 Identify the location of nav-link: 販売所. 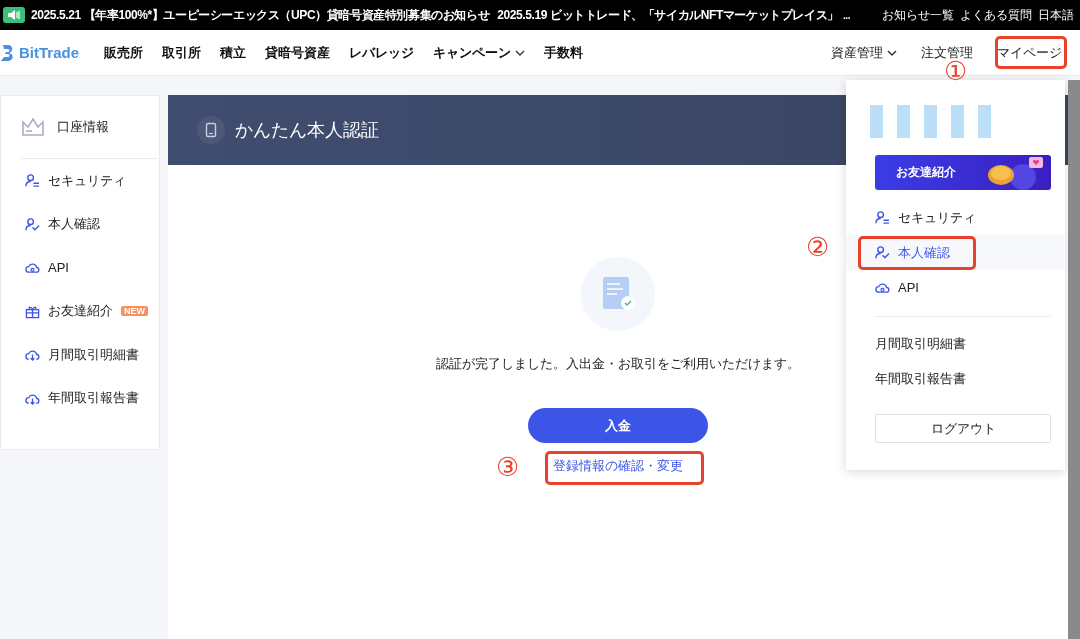
(123, 52).